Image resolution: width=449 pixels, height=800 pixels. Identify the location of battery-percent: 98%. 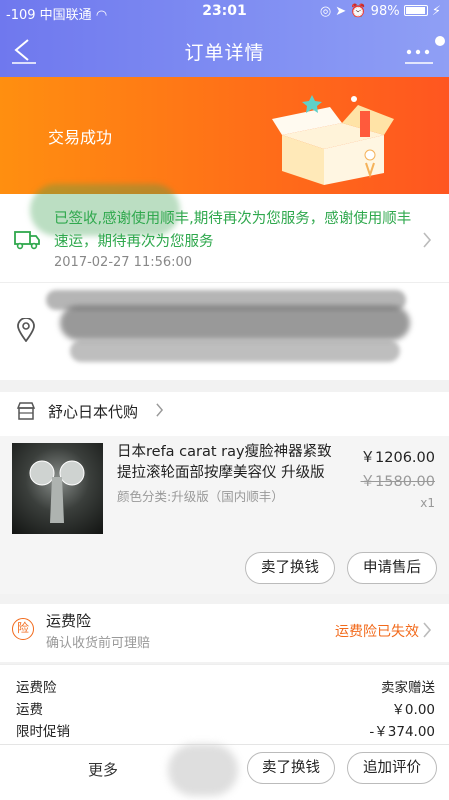
(385, 11).